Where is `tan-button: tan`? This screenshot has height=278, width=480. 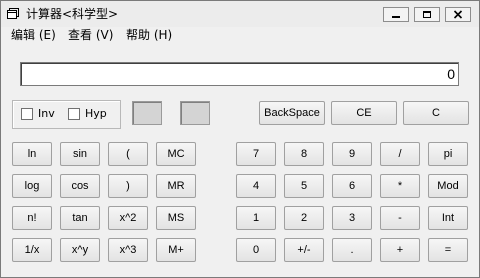
tan-button: tan is located at coordinates (80, 218).